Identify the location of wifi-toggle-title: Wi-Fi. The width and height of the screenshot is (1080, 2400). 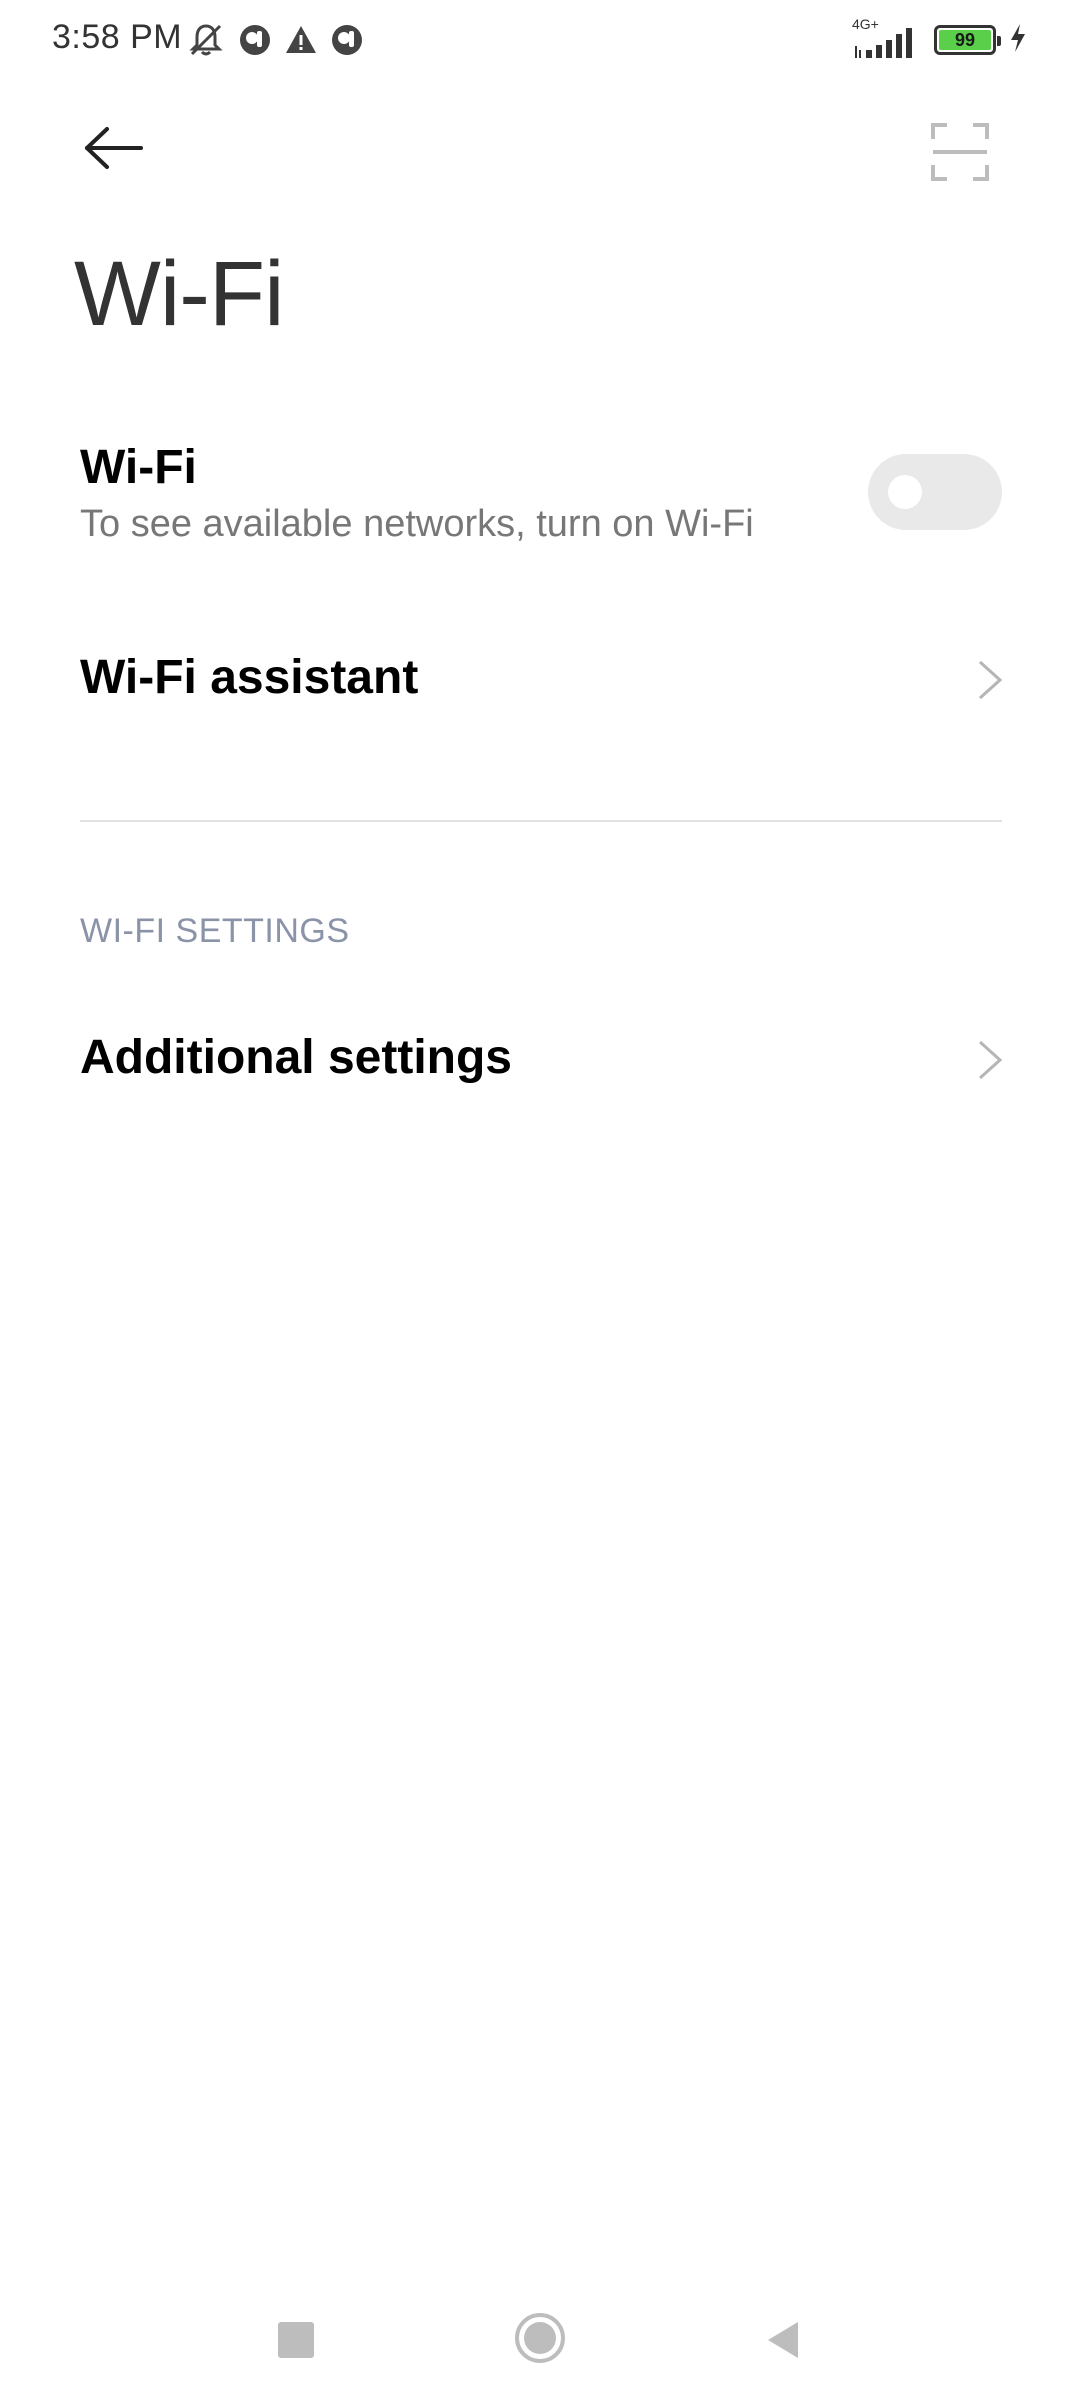
(138, 467).